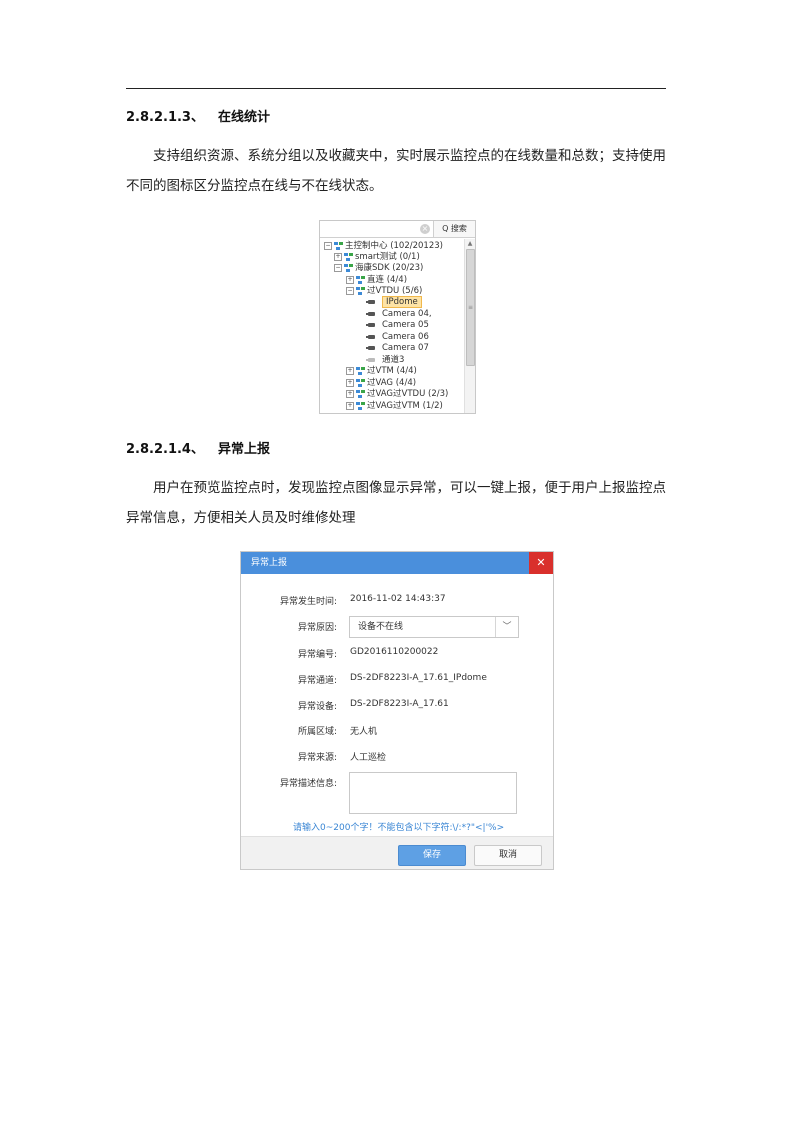 This screenshot has height=1123, width=793. Describe the element at coordinates (506, 627) in the screenshot. I see `chevron-down-icon: ﹀` at that location.